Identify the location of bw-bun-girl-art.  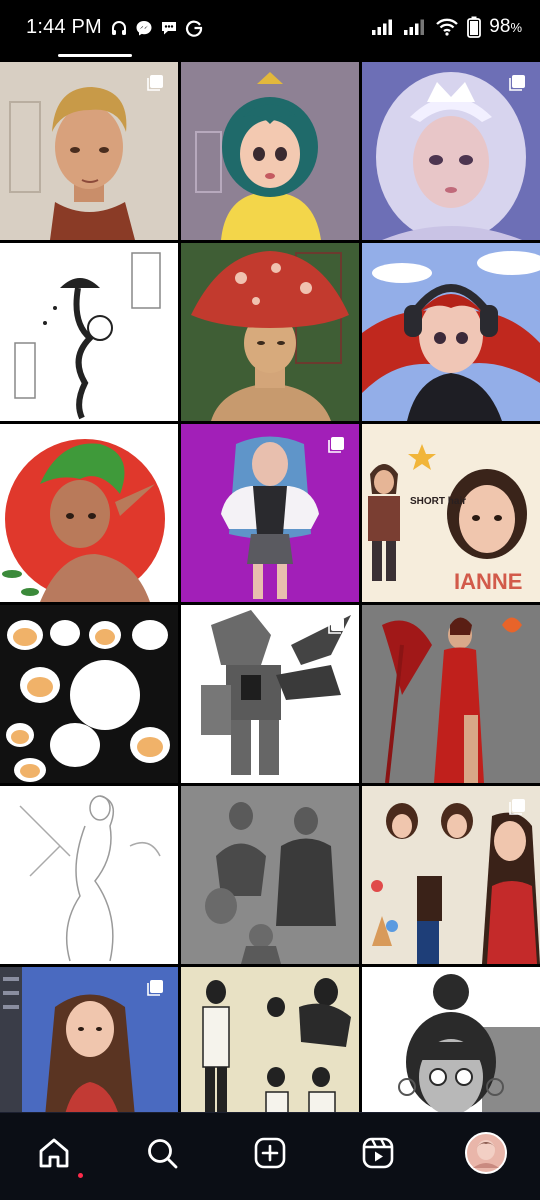
(451, 1039).